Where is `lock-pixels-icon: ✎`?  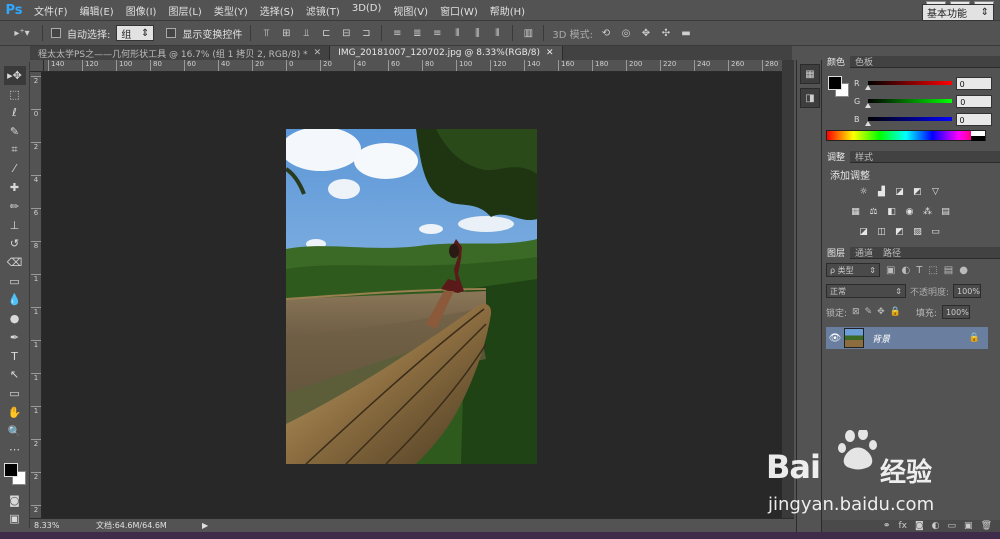 lock-pixels-icon: ✎ is located at coordinates (869, 312).